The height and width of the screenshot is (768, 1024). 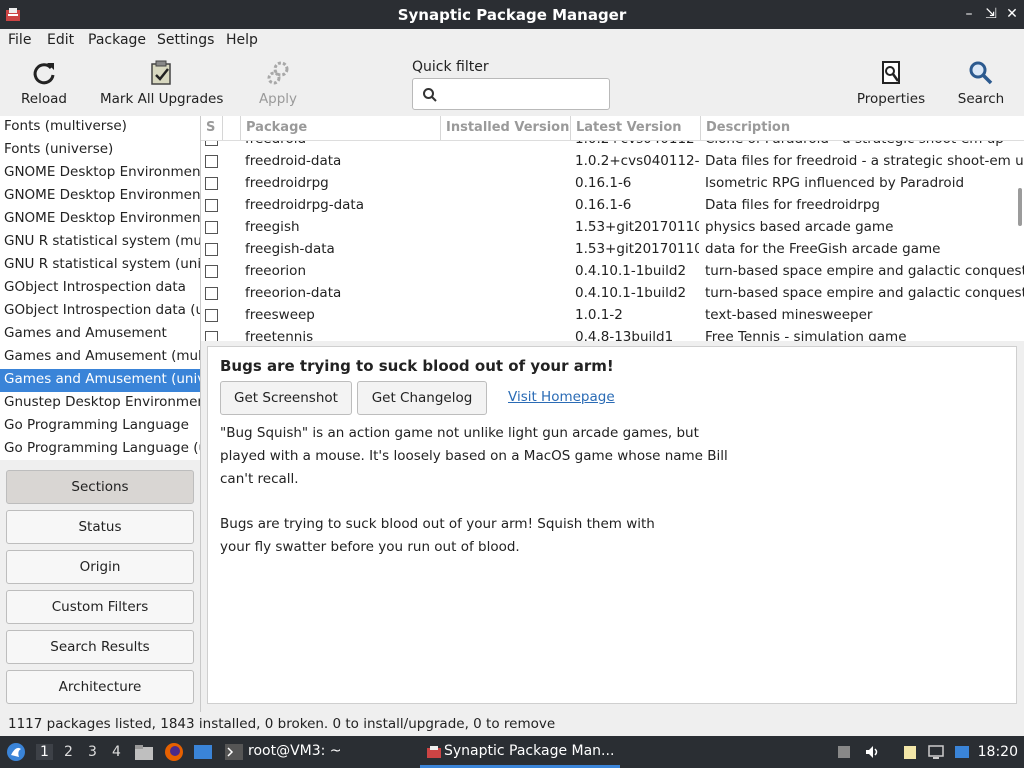 I want to click on workspace-3: 3, so click(x=92, y=752).